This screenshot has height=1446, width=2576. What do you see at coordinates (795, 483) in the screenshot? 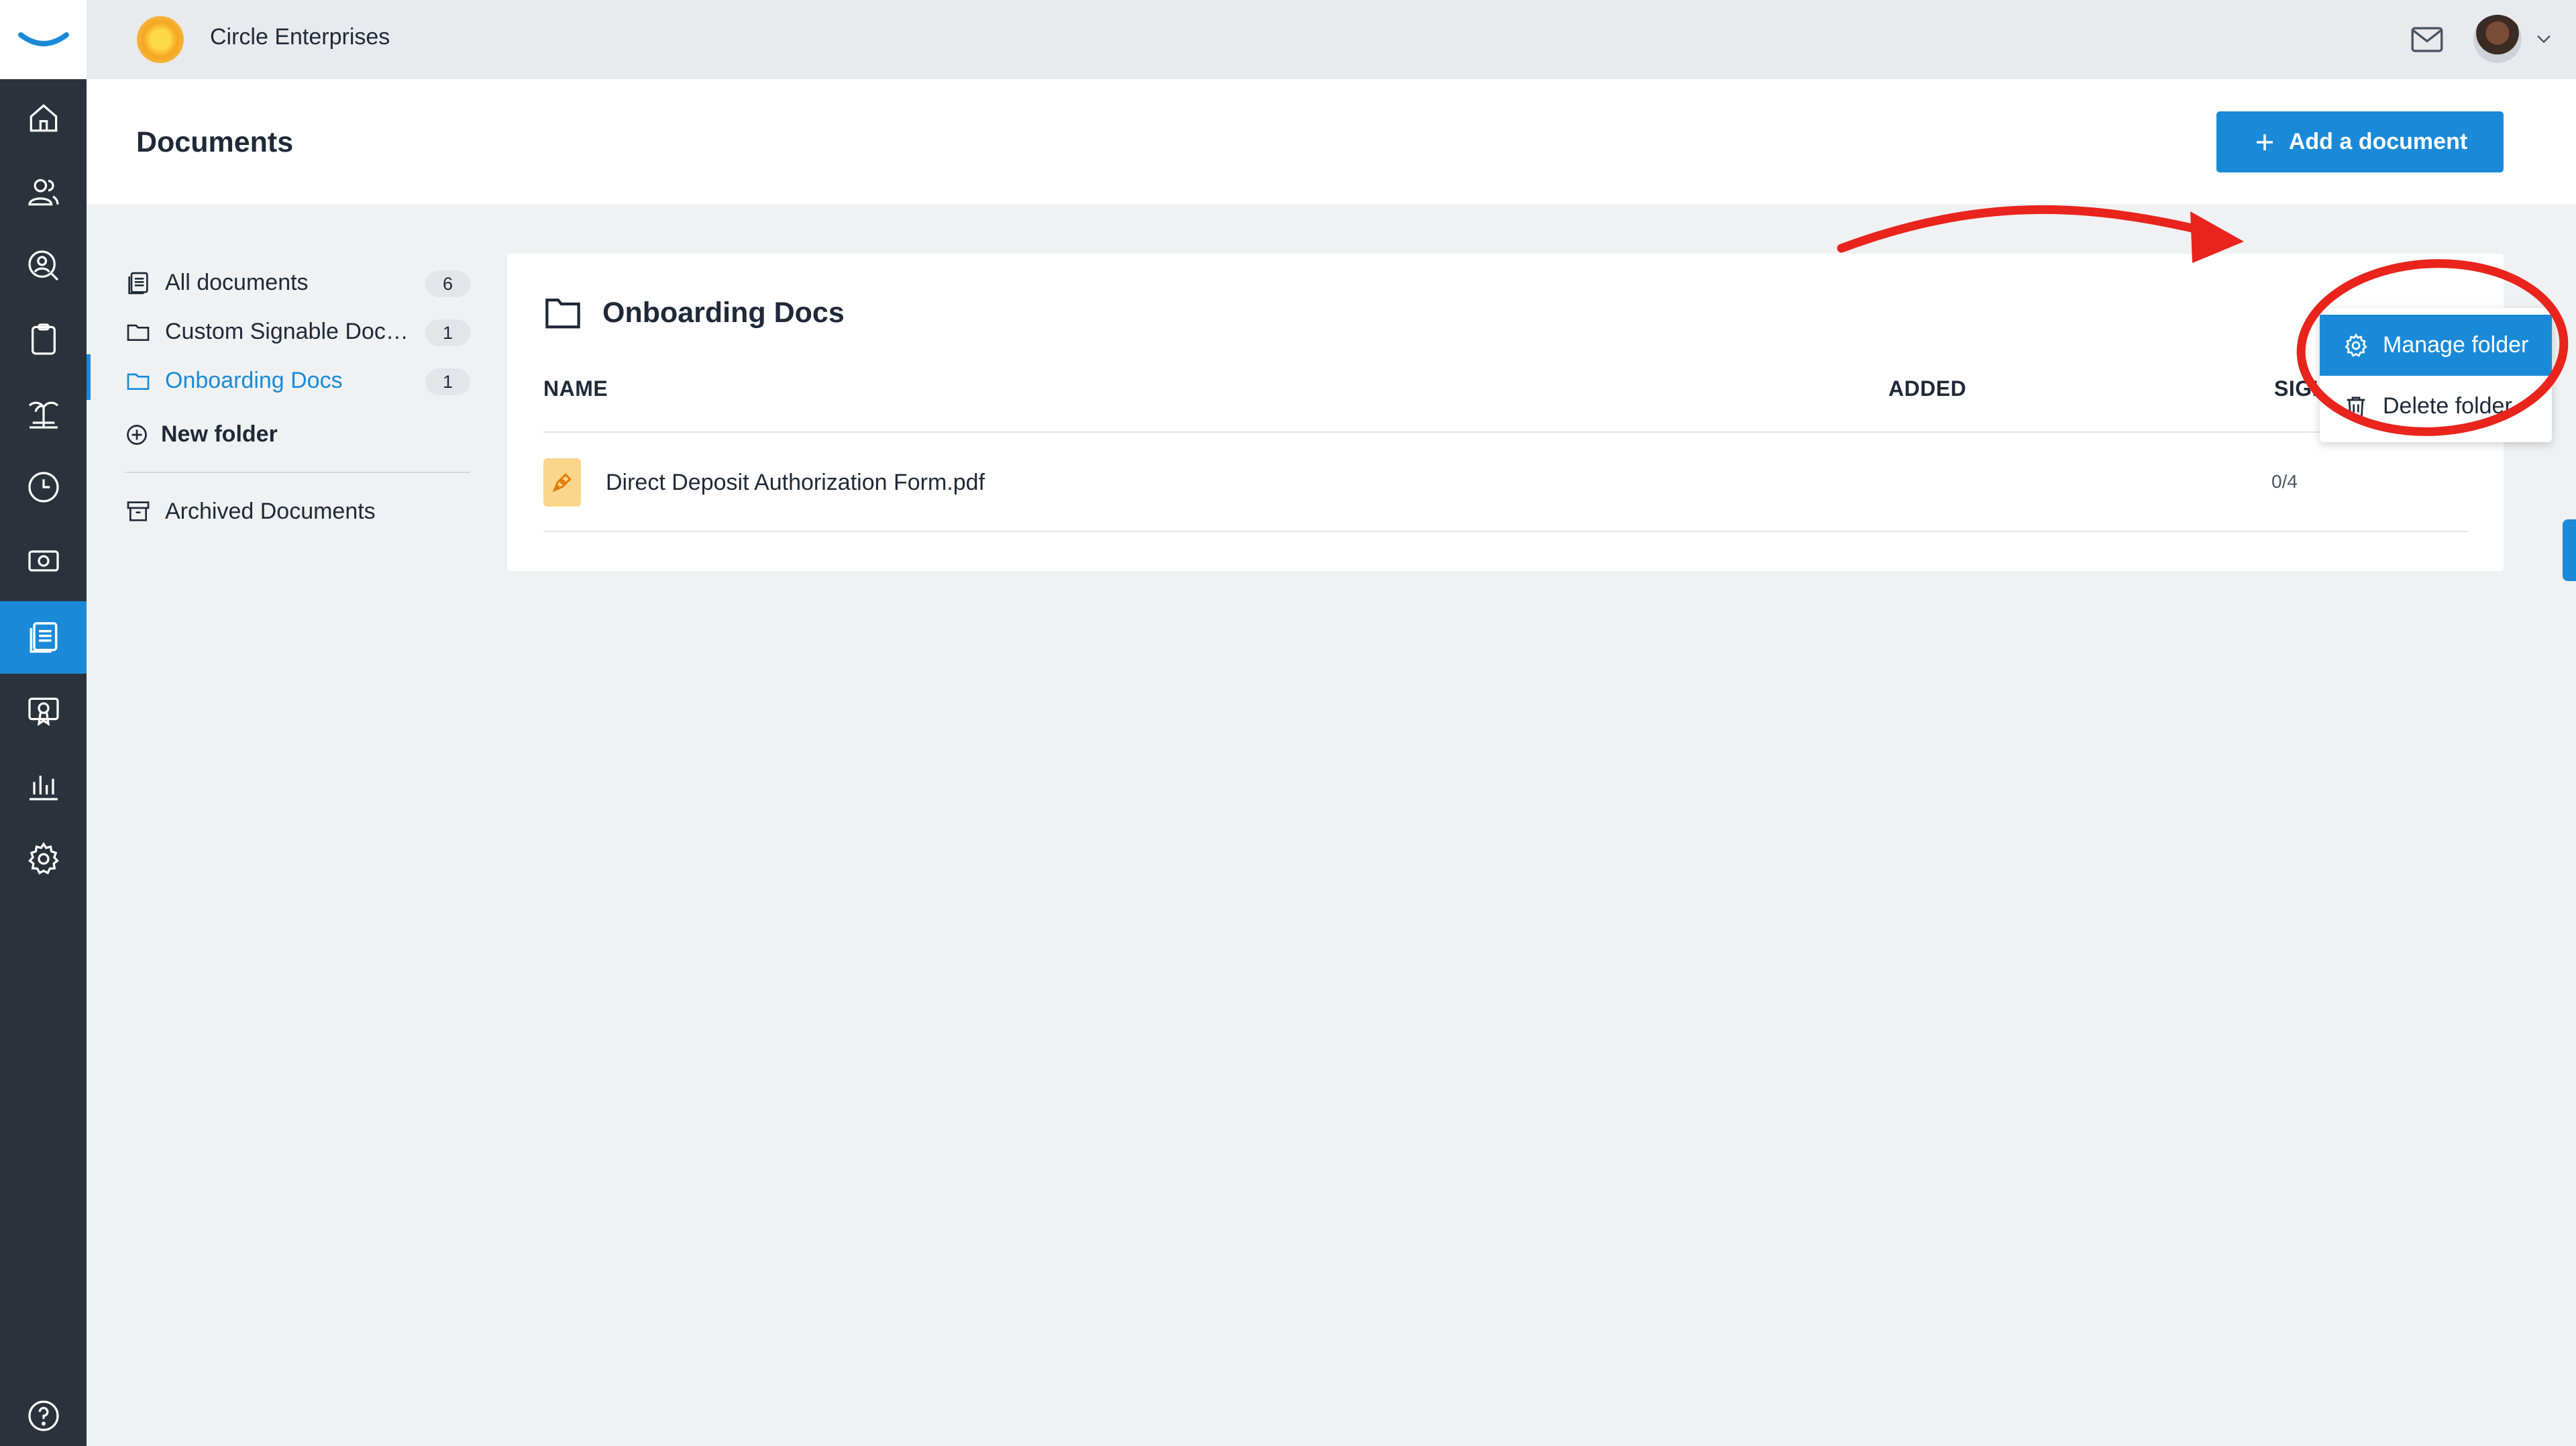
I see `document-name-link: Direct Deposit Authorization Form.pdf` at bounding box center [795, 483].